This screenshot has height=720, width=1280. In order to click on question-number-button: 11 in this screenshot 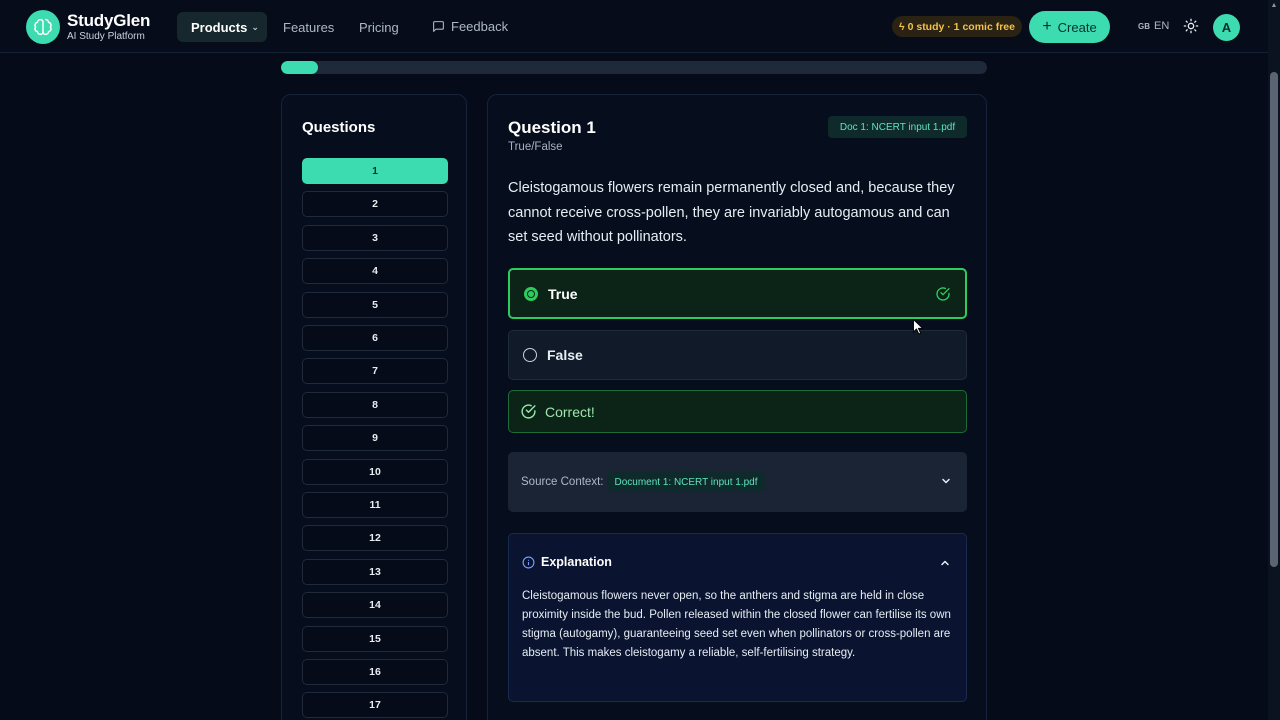, I will do `click(375, 505)`.